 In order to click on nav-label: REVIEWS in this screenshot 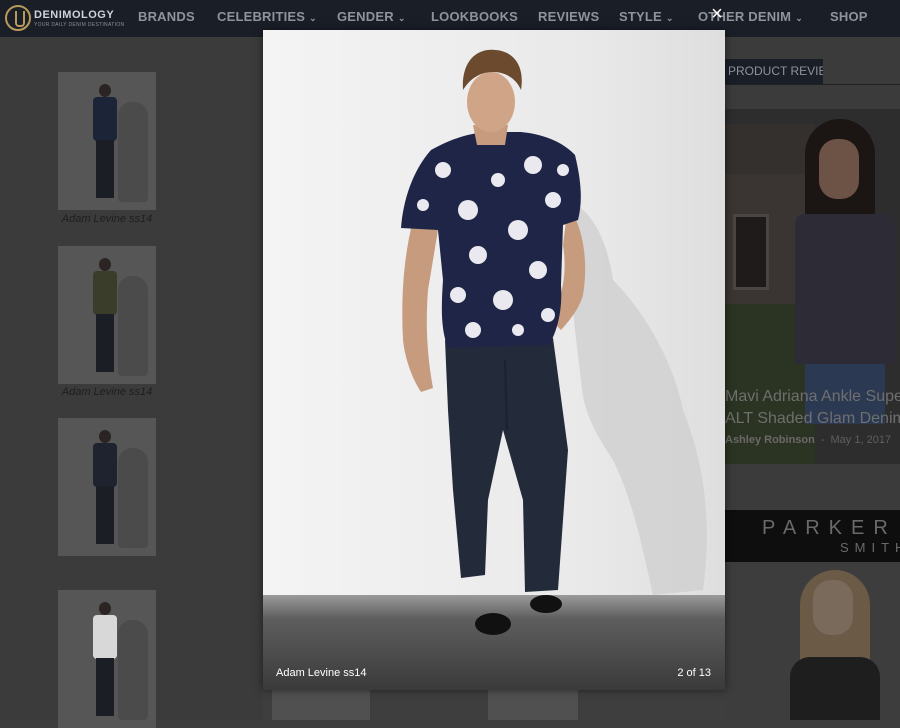, I will do `click(569, 16)`.